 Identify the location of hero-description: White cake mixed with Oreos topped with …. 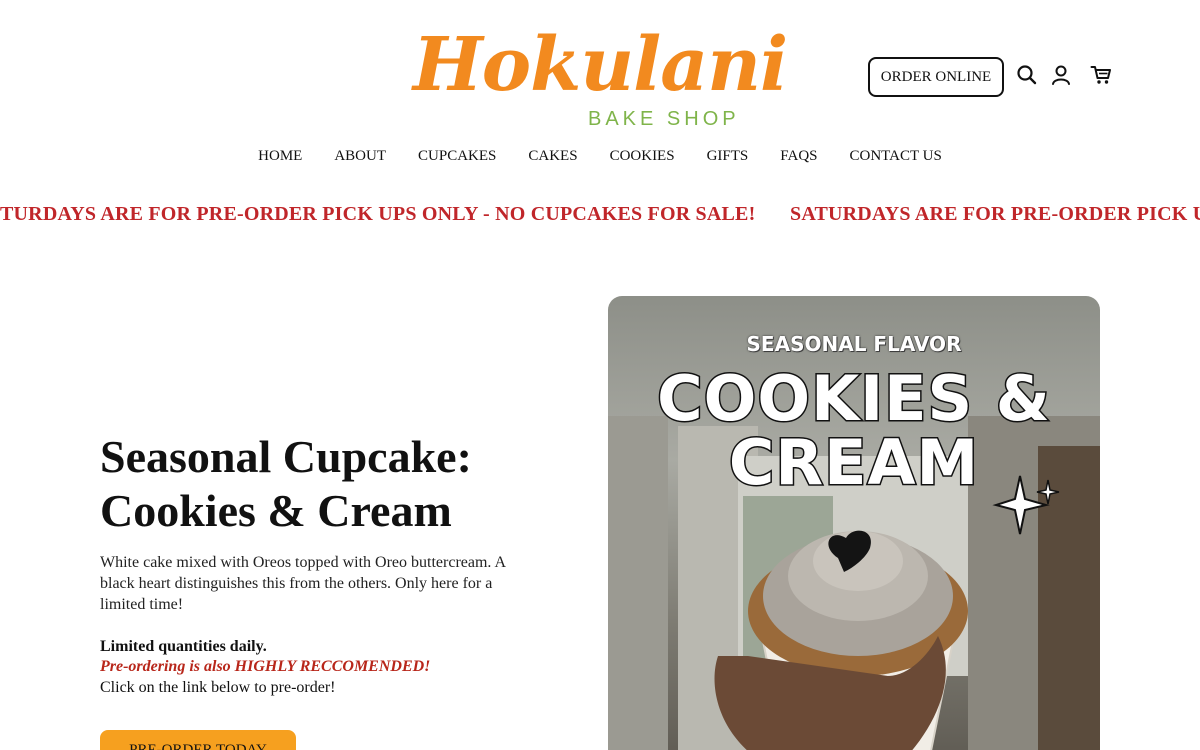
(303, 583).